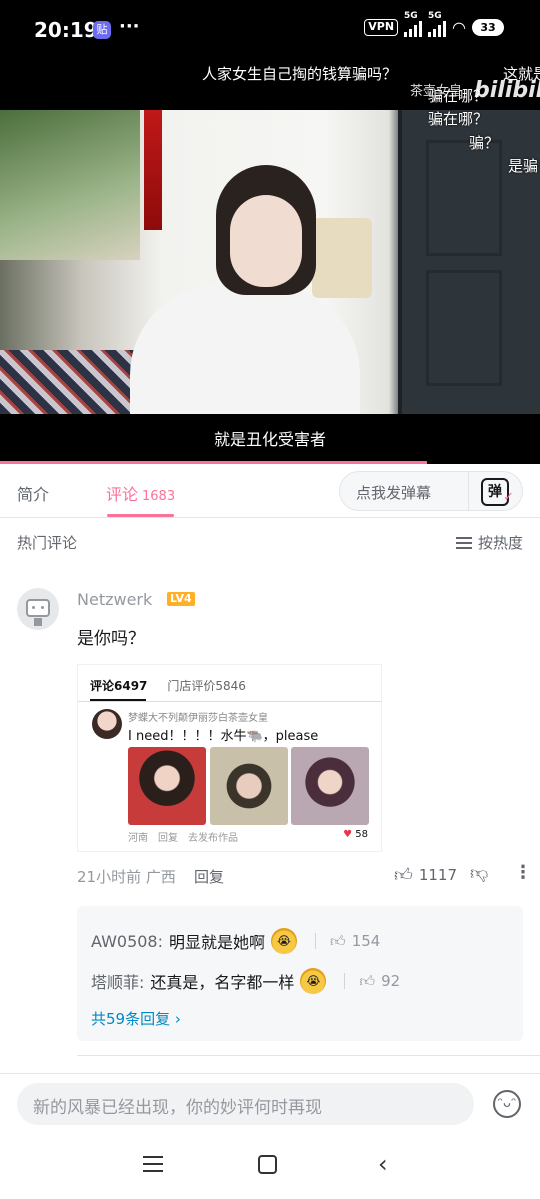 The width and height of the screenshot is (540, 1199). What do you see at coordinates (248, 836) in the screenshot?
I see `embed-meta: 河南 回复 去发布作品 ♥ 58` at bounding box center [248, 836].